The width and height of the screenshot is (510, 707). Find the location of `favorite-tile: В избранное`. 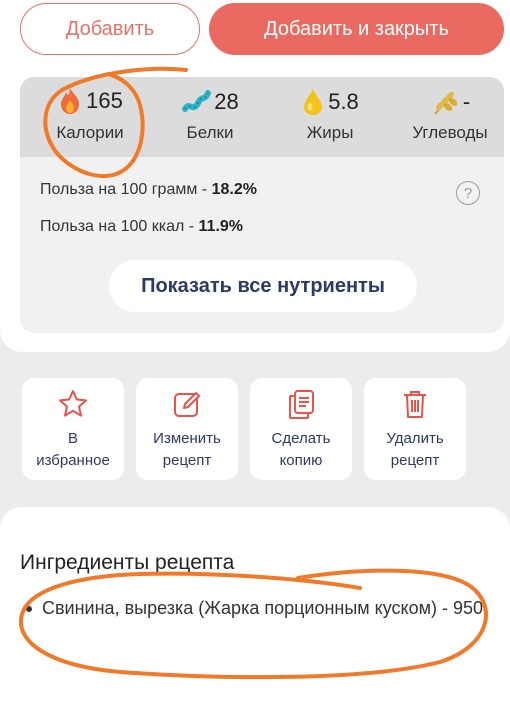

favorite-tile: В избранное is located at coordinates (73, 429).